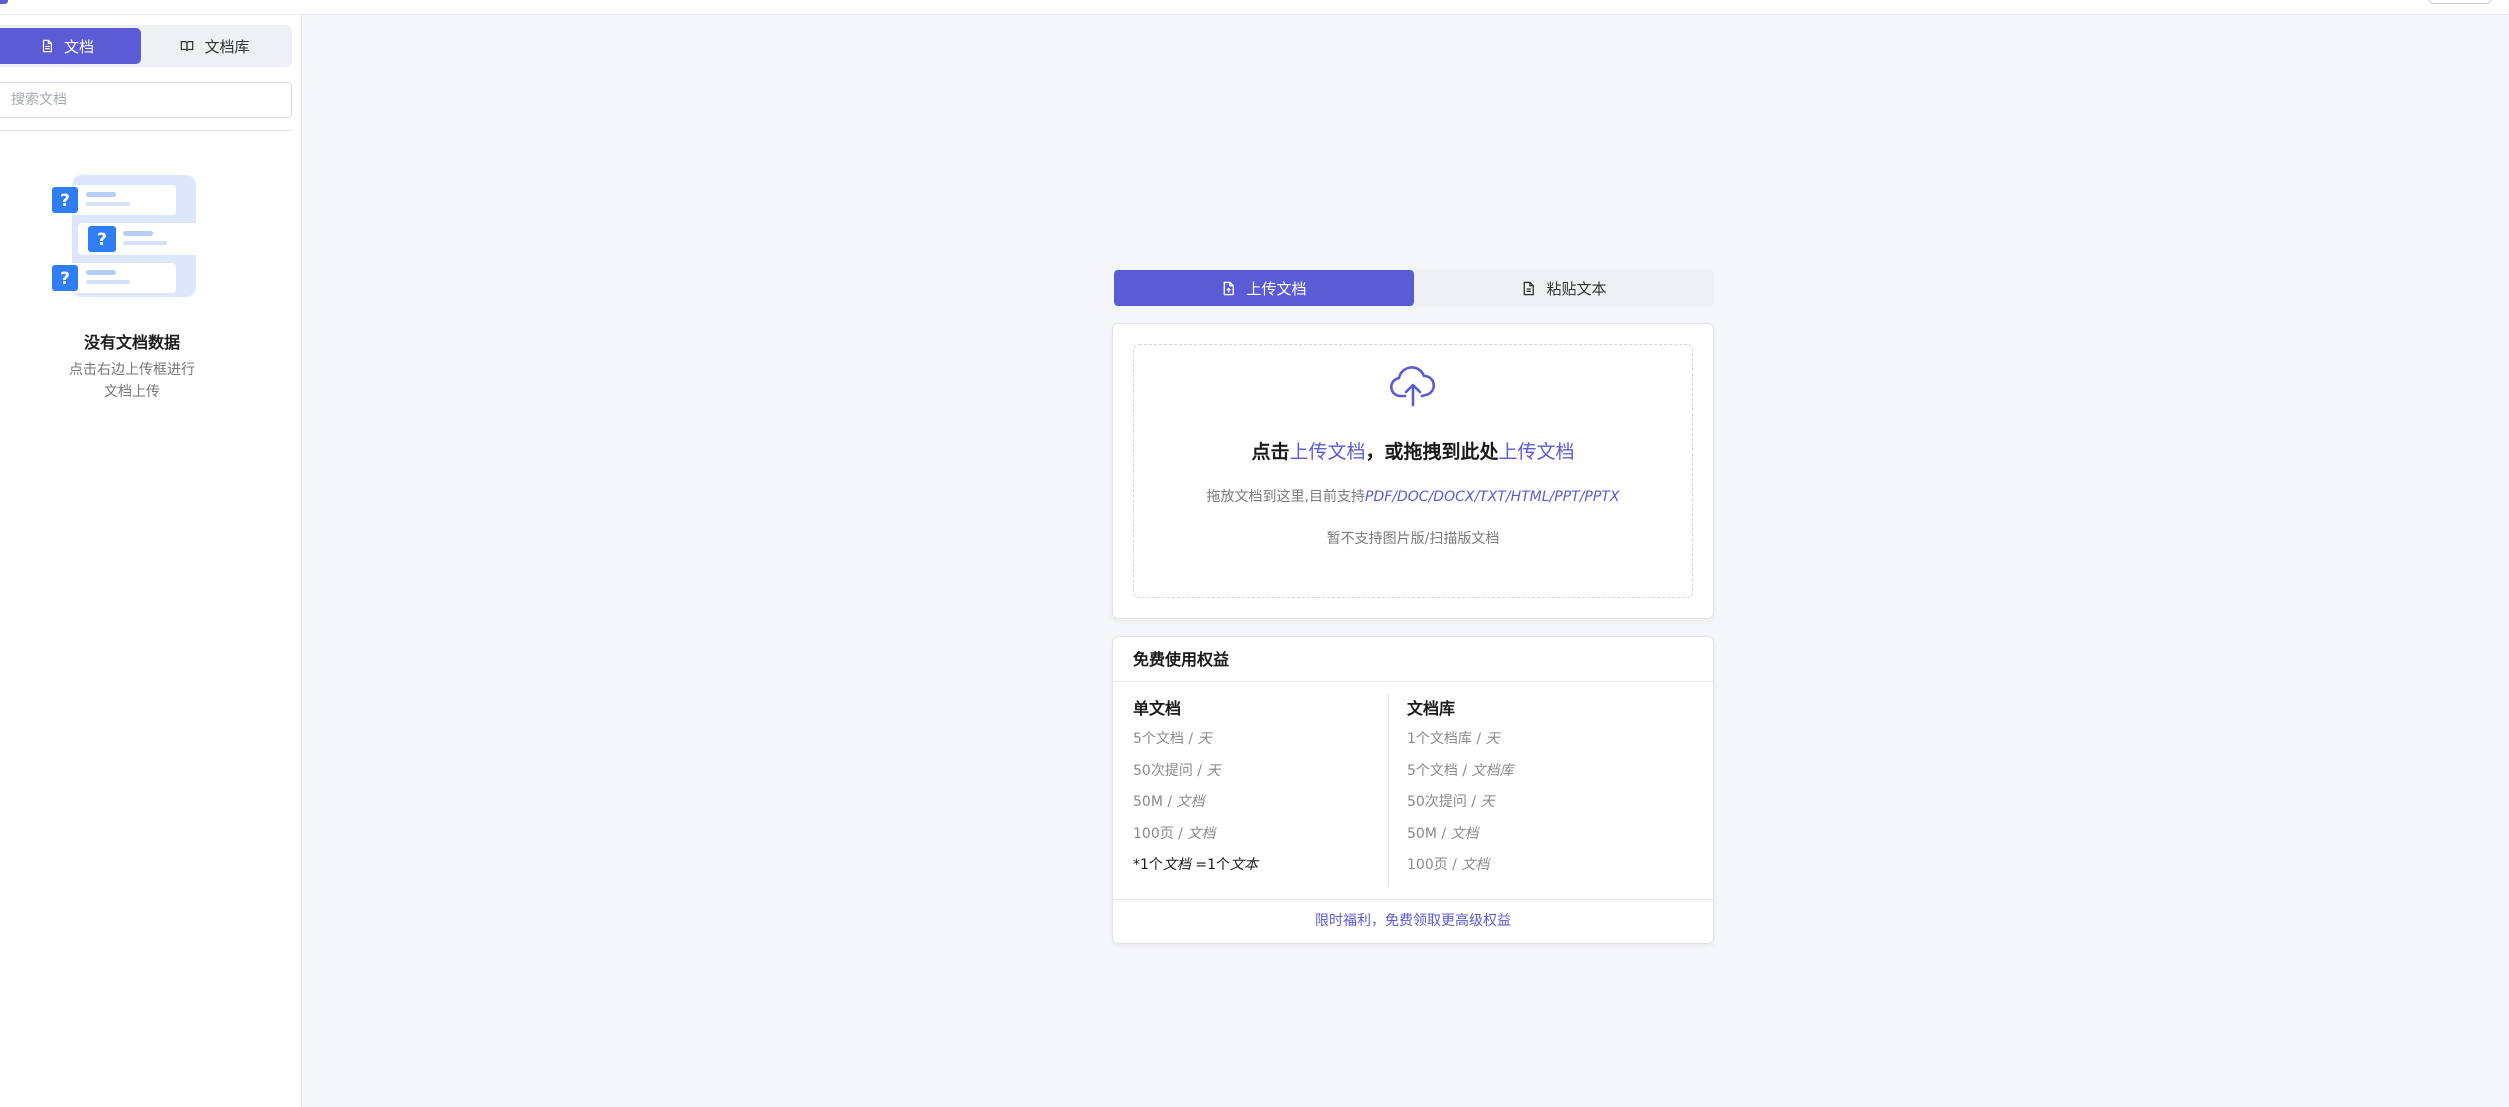 This screenshot has height=1107, width=2509. Describe the element at coordinates (1432, 452) in the screenshot. I see `upload-title-part2: ，或拖拽到此处` at that location.